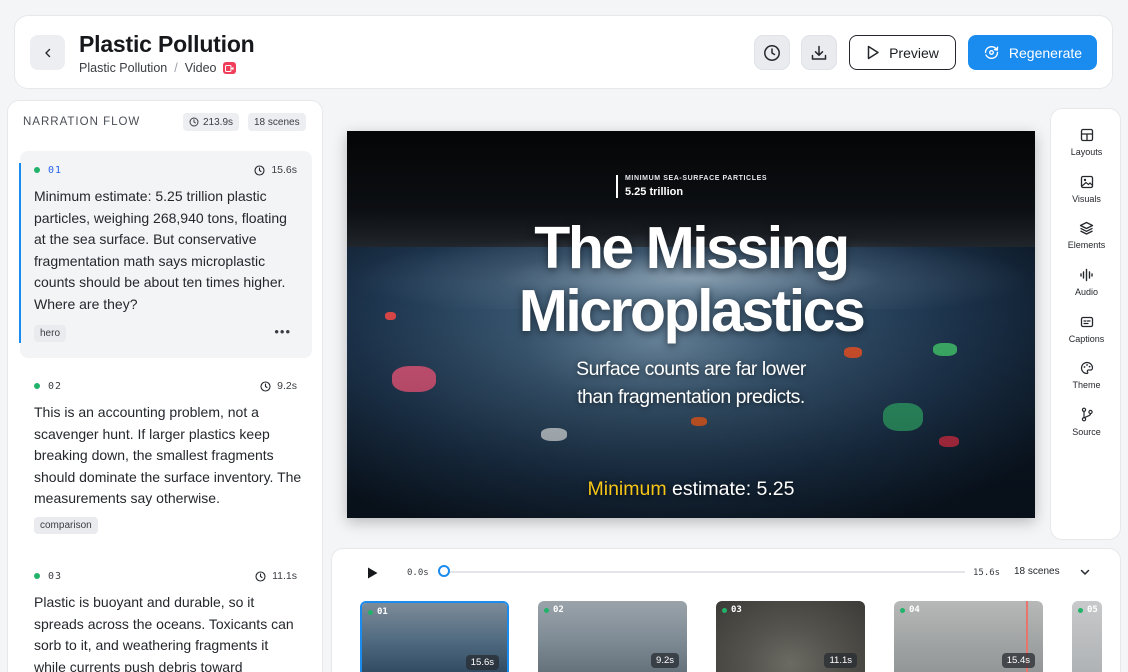 The height and width of the screenshot is (672, 1128). What do you see at coordinates (1086, 189) in the screenshot?
I see `tool-visuals: Visuals` at bounding box center [1086, 189].